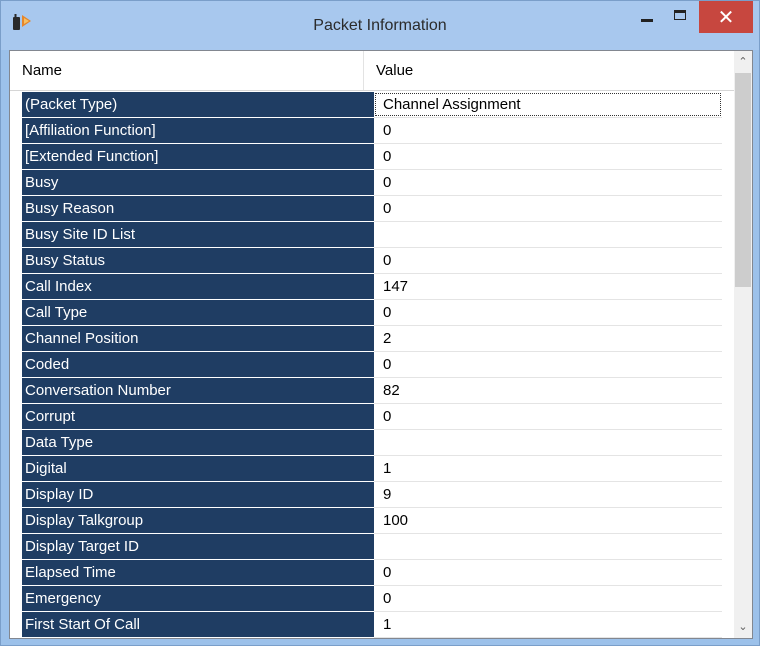  What do you see at coordinates (387, 494) in the screenshot?
I see `row-value: 9` at bounding box center [387, 494].